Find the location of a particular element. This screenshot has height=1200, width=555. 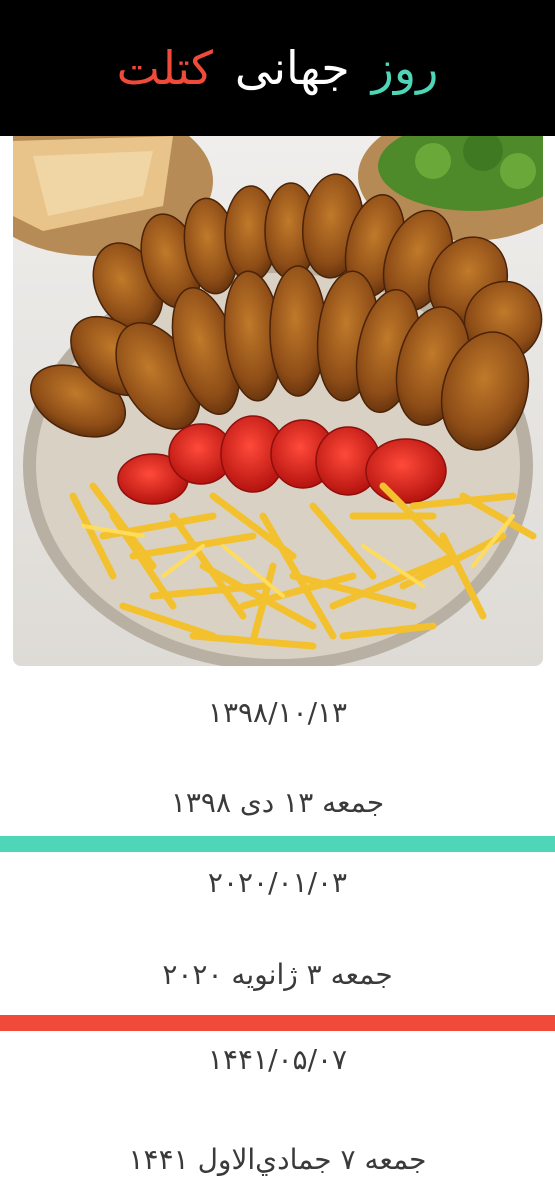

divider-green is located at coordinates (277, 844).